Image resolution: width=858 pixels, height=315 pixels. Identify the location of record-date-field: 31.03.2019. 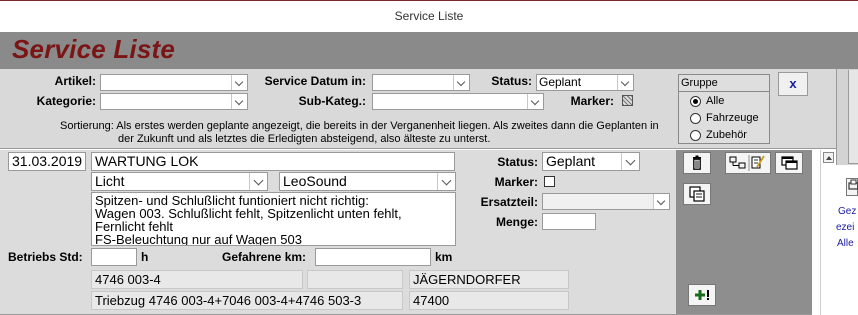
(47, 161).